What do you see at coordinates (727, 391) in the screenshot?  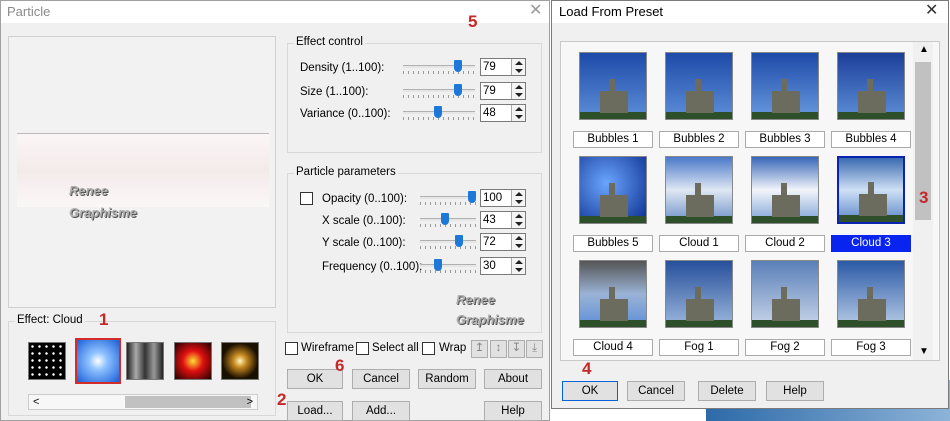 I see `preset-delete-button: Delete` at bounding box center [727, 391].